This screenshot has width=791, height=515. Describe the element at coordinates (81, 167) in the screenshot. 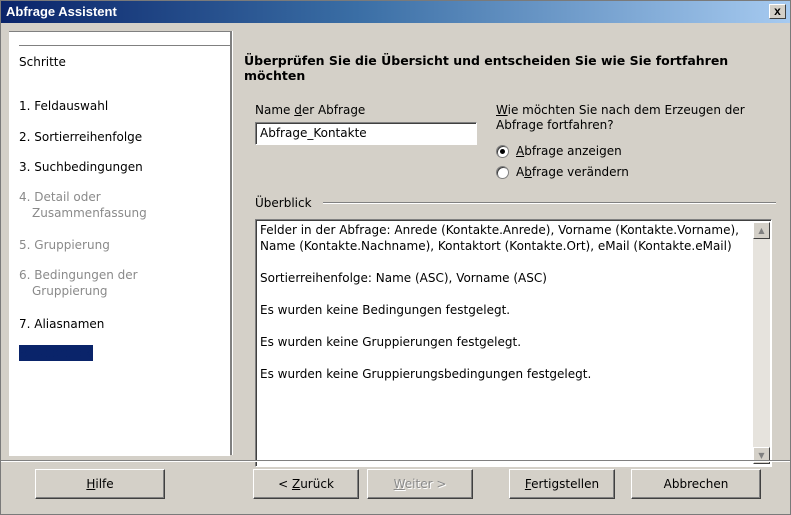

I see `step-search-conditions: 3. Suchbedingungen` at that location.